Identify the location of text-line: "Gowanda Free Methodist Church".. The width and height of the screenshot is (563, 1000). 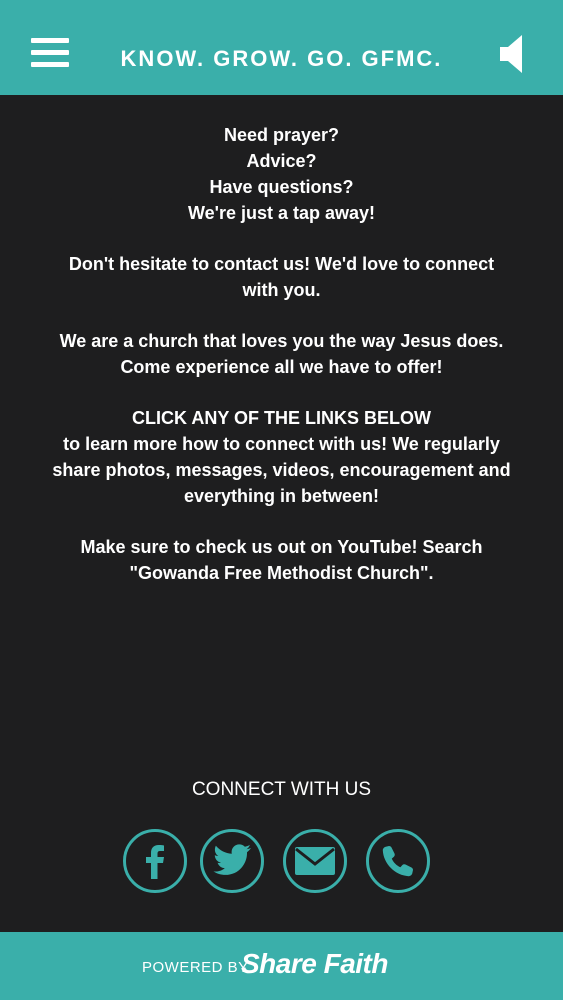
(281, 573).